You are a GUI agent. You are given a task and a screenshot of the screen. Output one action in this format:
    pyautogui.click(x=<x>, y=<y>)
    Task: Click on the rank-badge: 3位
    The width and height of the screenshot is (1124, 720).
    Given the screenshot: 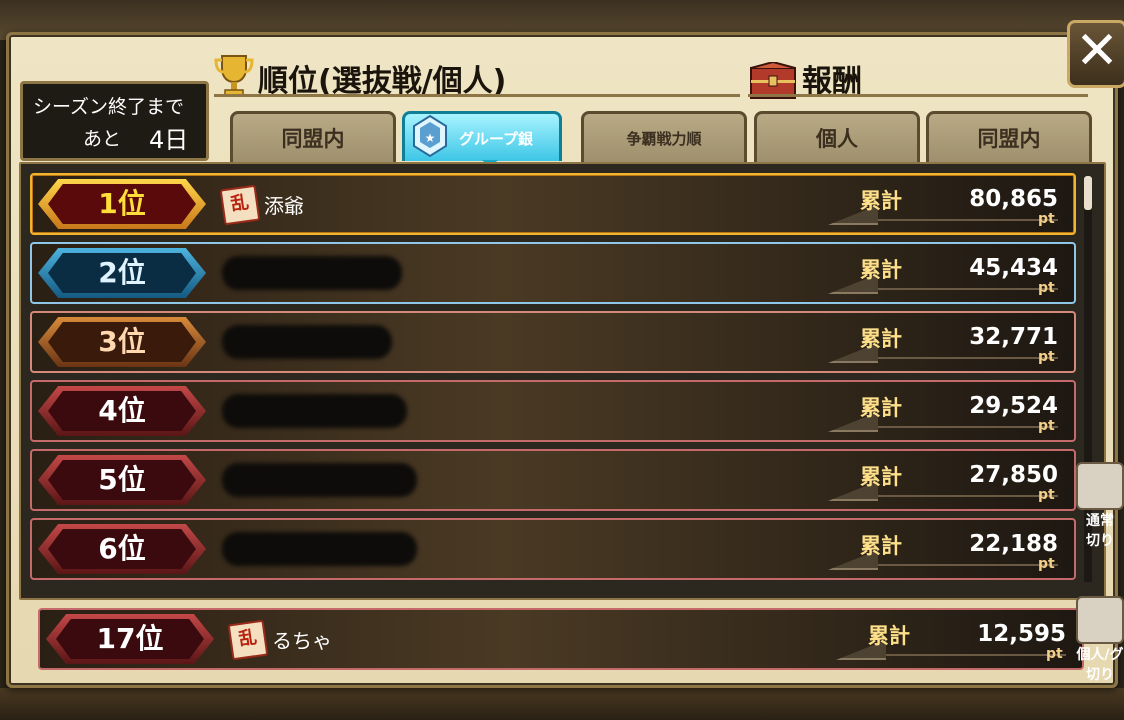 What is the action you would take?
    pyautogui.click(x=122, y=342)
    